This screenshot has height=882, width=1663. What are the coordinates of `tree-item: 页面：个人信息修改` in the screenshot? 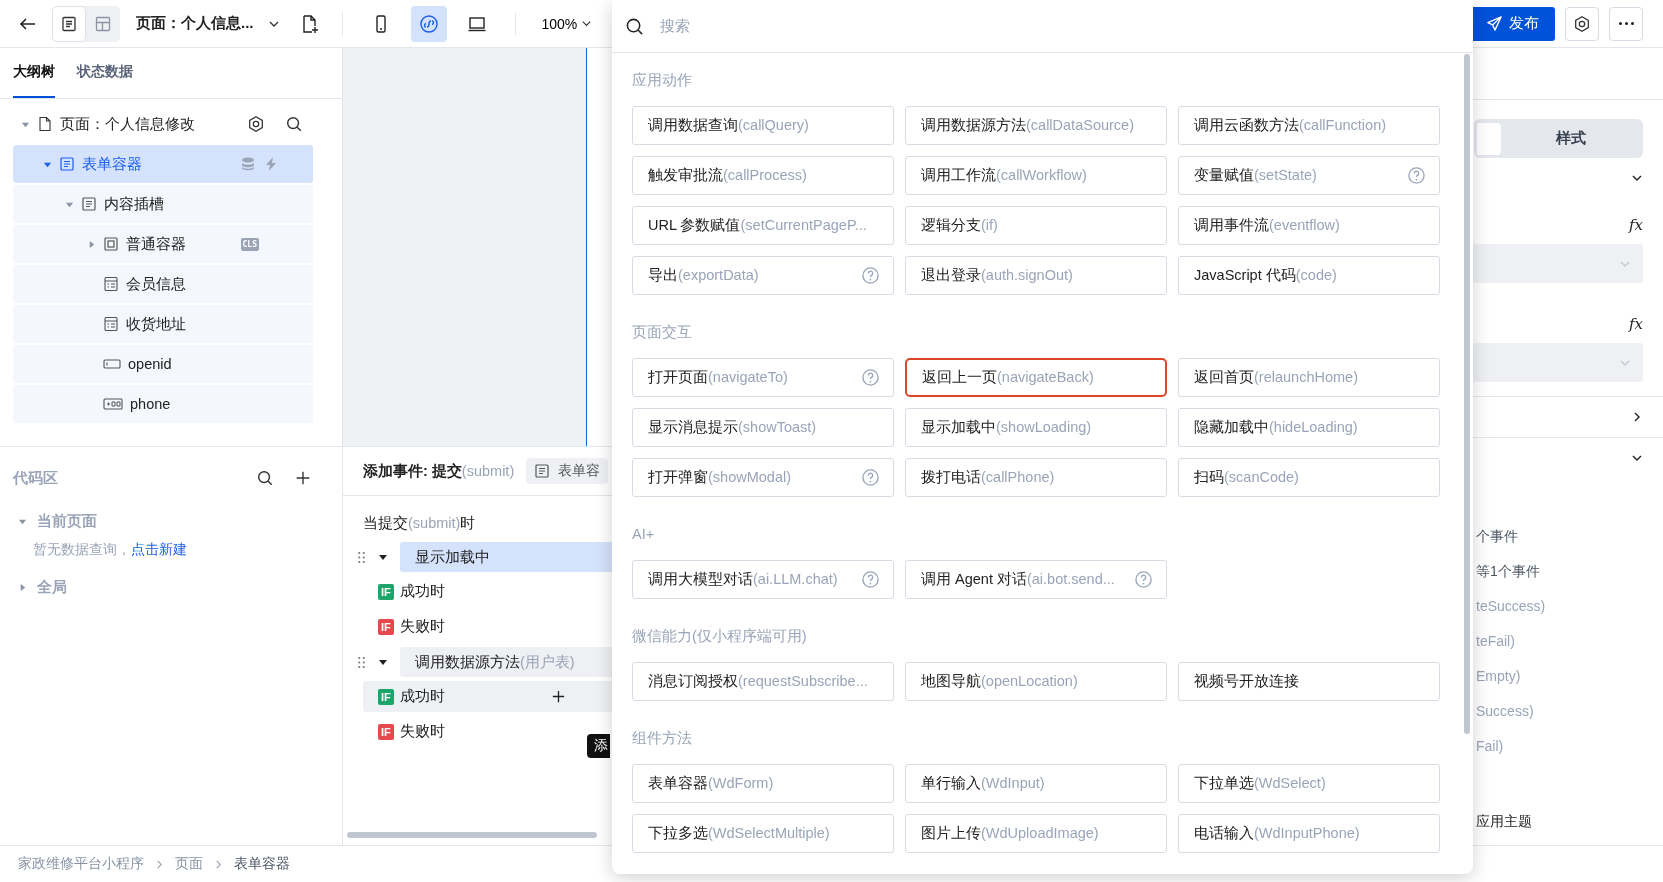 It's located at (163, 124).